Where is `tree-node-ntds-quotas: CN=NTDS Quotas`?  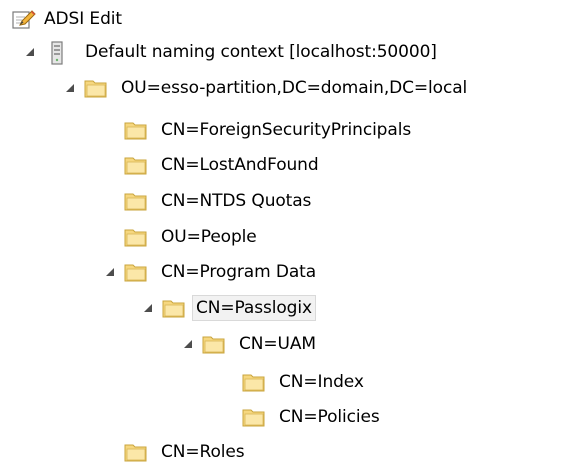
tree-node-ntds-quotas: CN=NTDS Quotas is located at coordinates (219, 201).